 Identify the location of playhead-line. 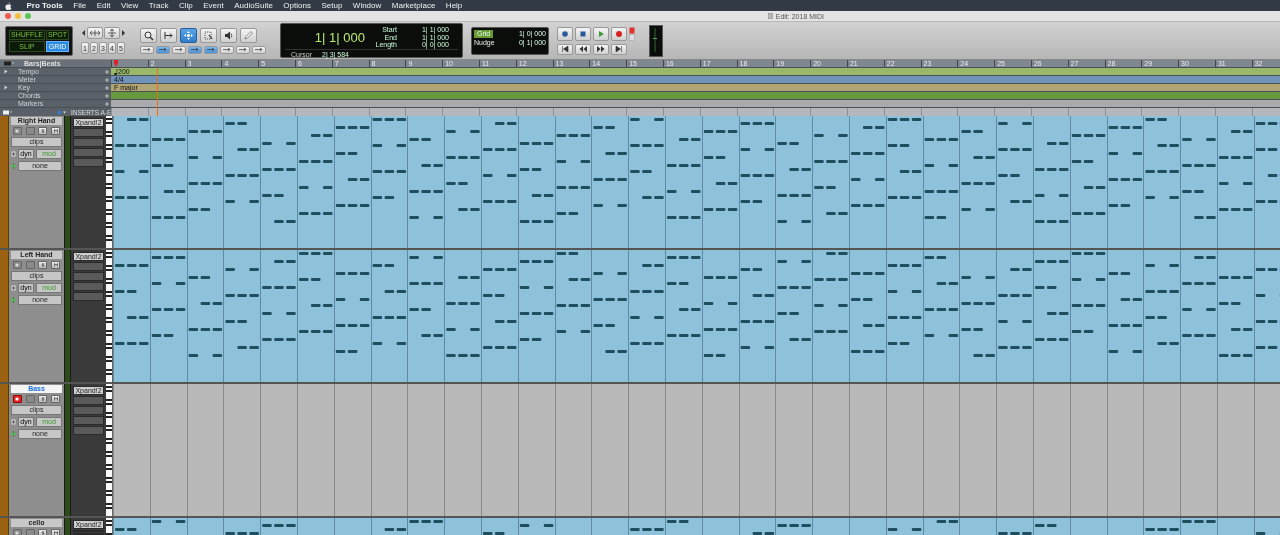
(157, 92).